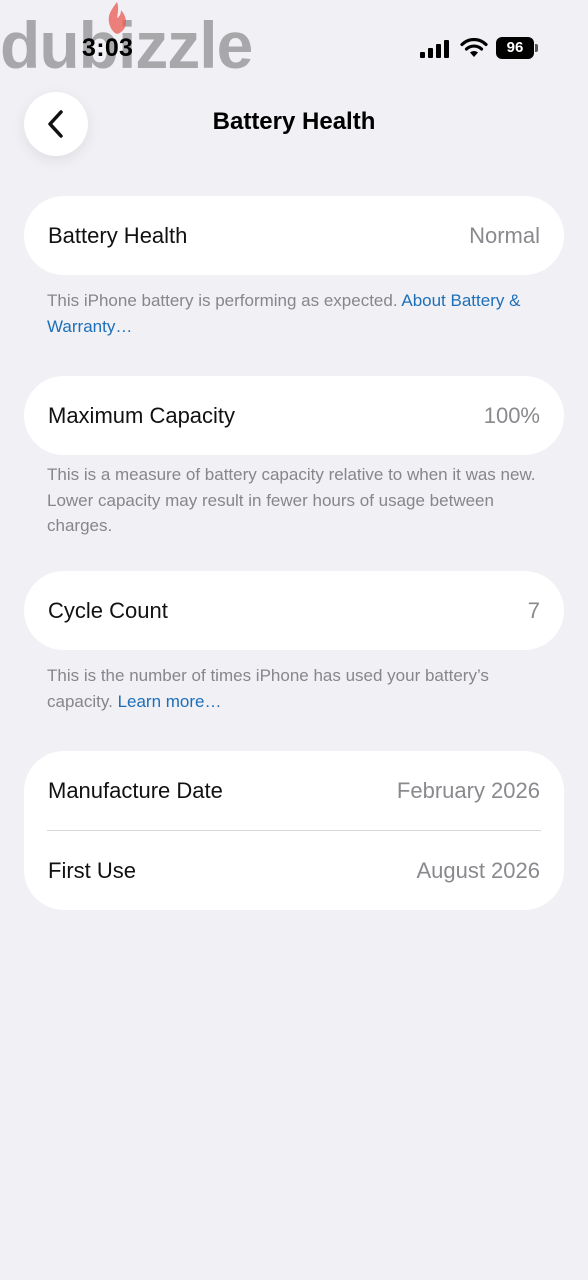  What do you see at coordinates (108, 610) in the screenshot?
I see `cycle-count-label: Cycle Count` at bounding box center [108, 610].